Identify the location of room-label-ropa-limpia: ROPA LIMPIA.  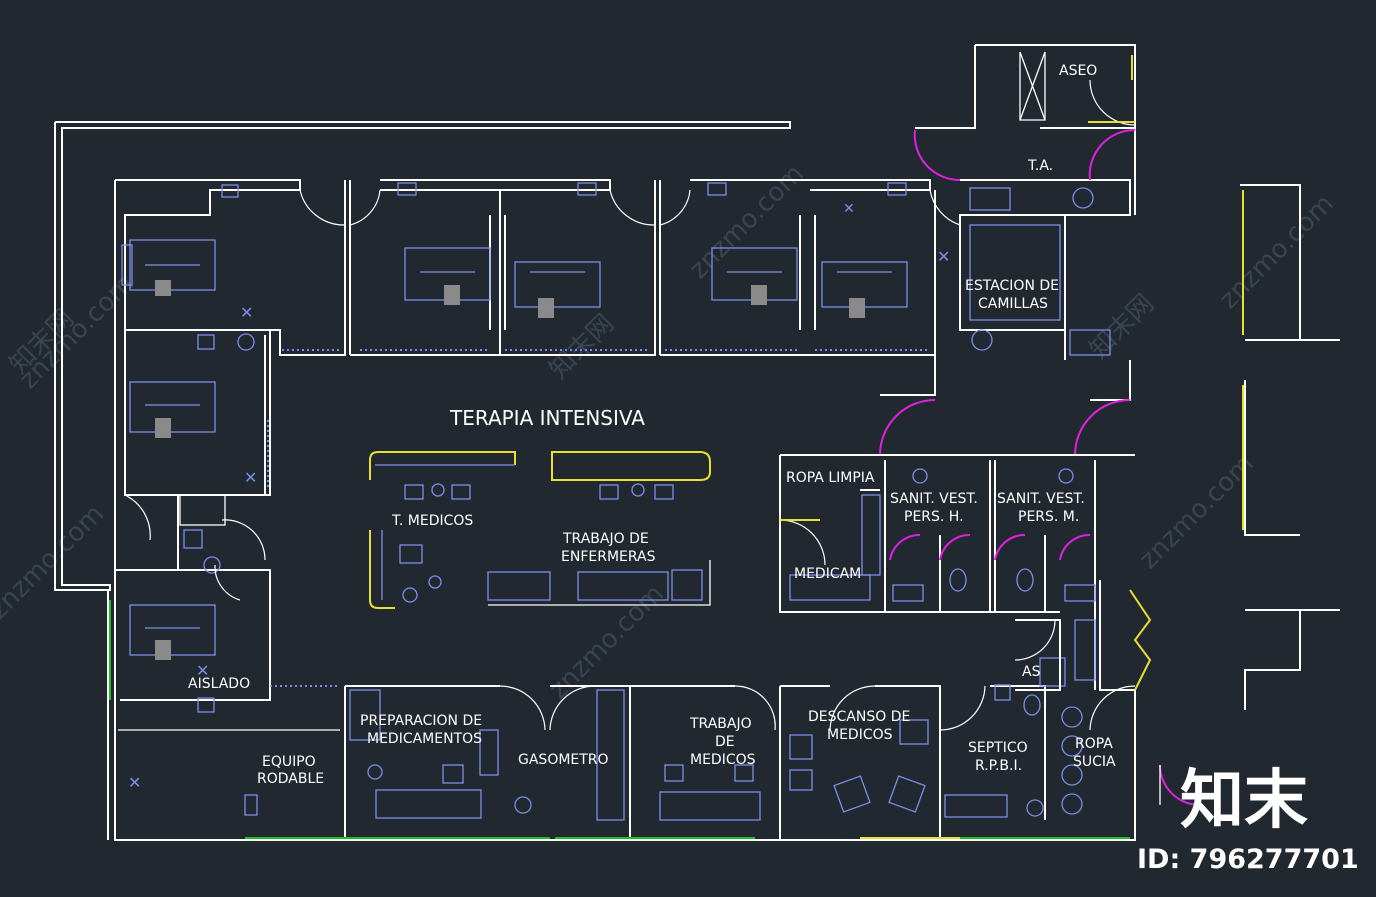
(830, 478).